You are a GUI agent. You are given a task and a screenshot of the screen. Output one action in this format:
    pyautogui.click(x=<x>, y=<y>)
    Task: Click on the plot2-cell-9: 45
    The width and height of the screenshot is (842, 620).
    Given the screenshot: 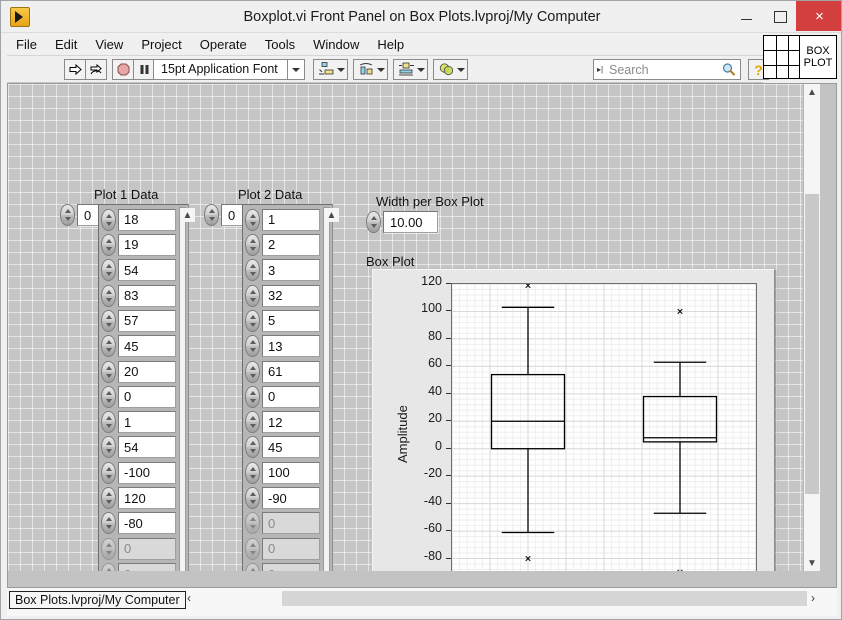 What is the action you would take?
    pyautogui.click(x=291, y=447)
    